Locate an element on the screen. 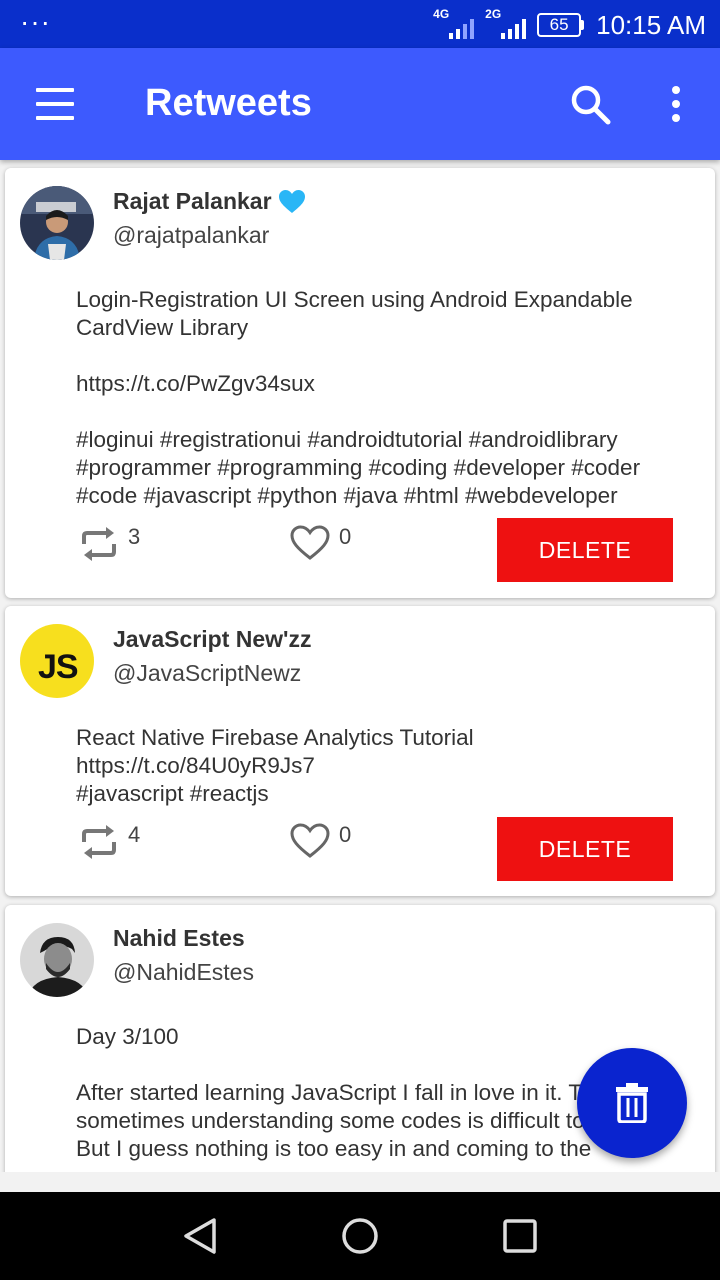 This screenshot has width=720, height=1280. author-name-text: JavaScript New'zz is located at coordinates (212, 639).